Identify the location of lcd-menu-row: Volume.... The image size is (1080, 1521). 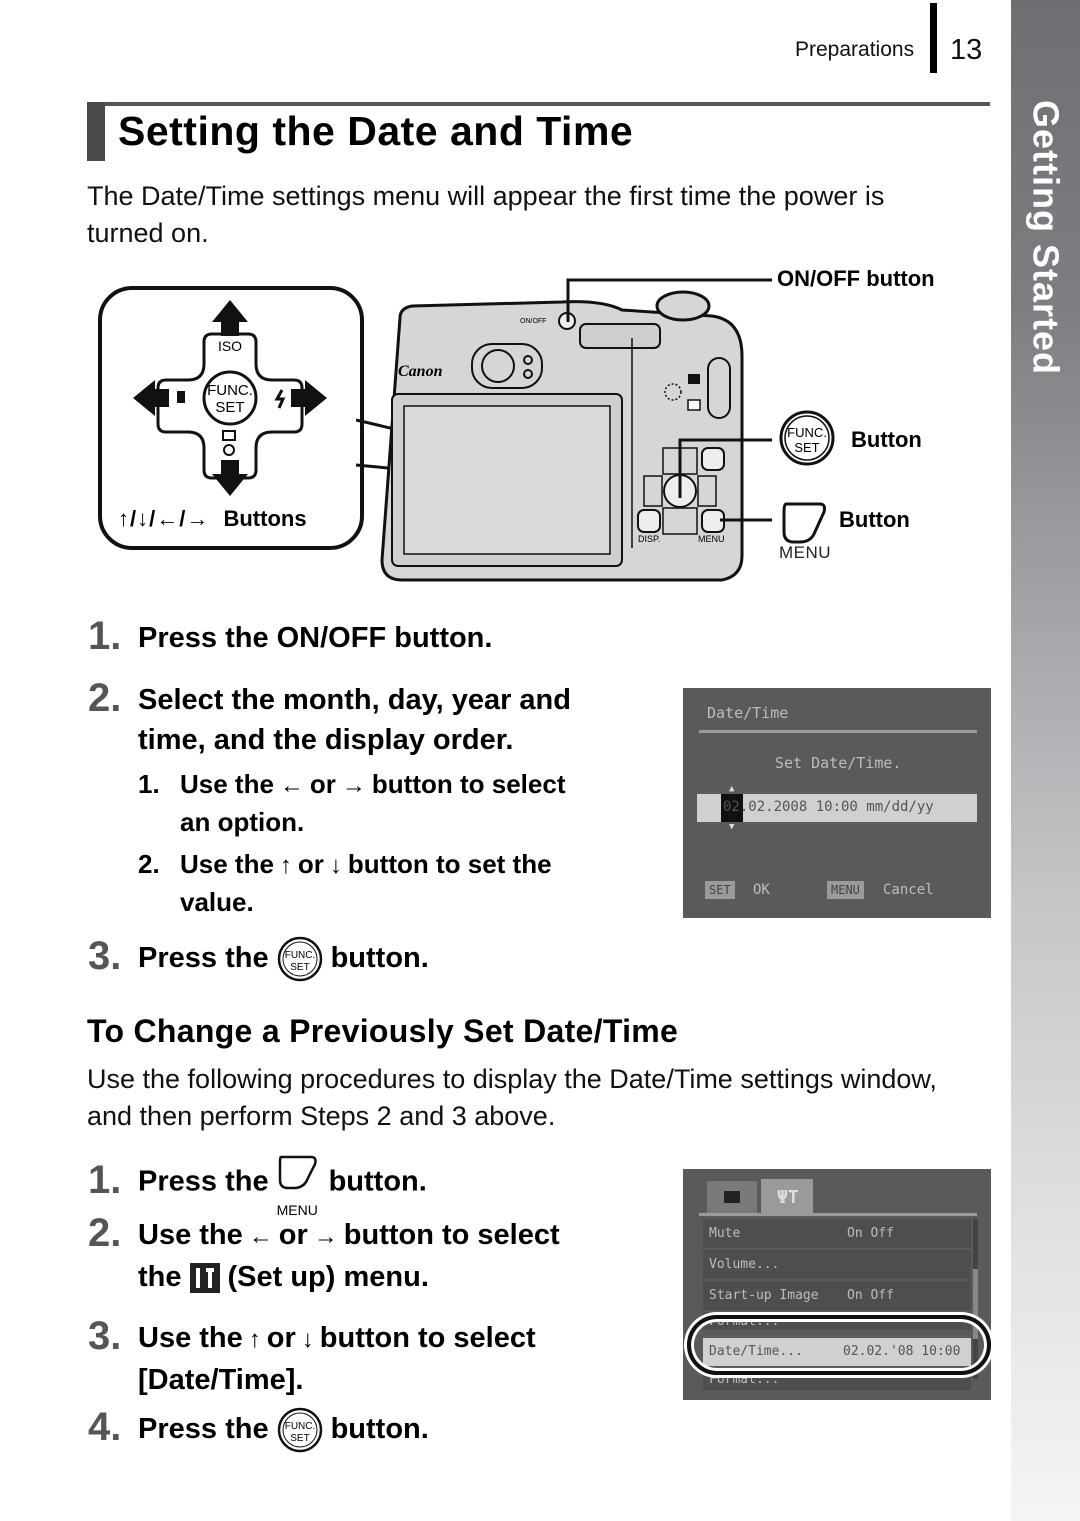
(837, 1264).